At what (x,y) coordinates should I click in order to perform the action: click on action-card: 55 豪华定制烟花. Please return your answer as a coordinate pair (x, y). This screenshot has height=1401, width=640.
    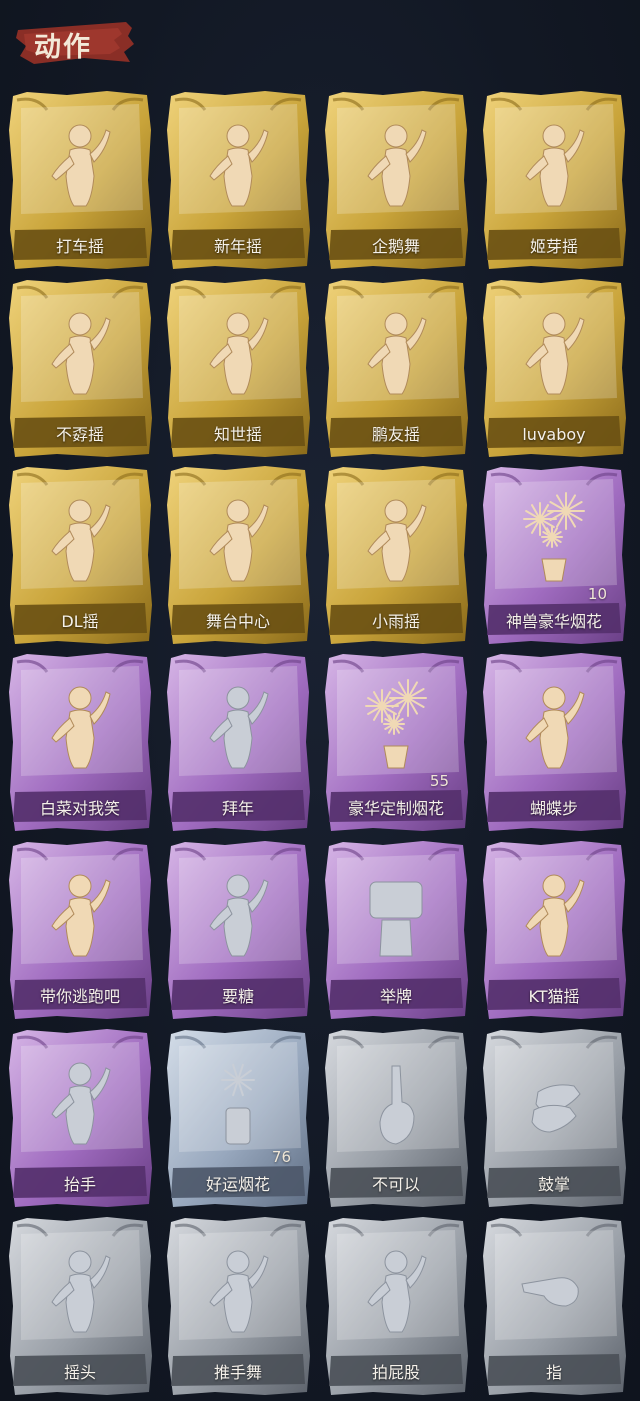
    Looking at the image, I should click on (396, 742).